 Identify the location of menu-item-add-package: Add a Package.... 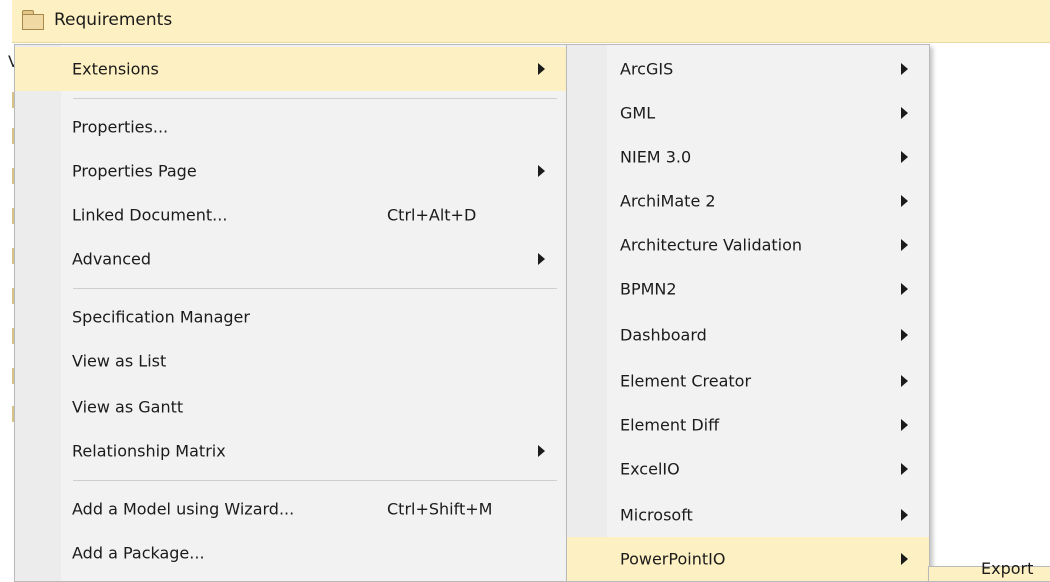
(291, 553).